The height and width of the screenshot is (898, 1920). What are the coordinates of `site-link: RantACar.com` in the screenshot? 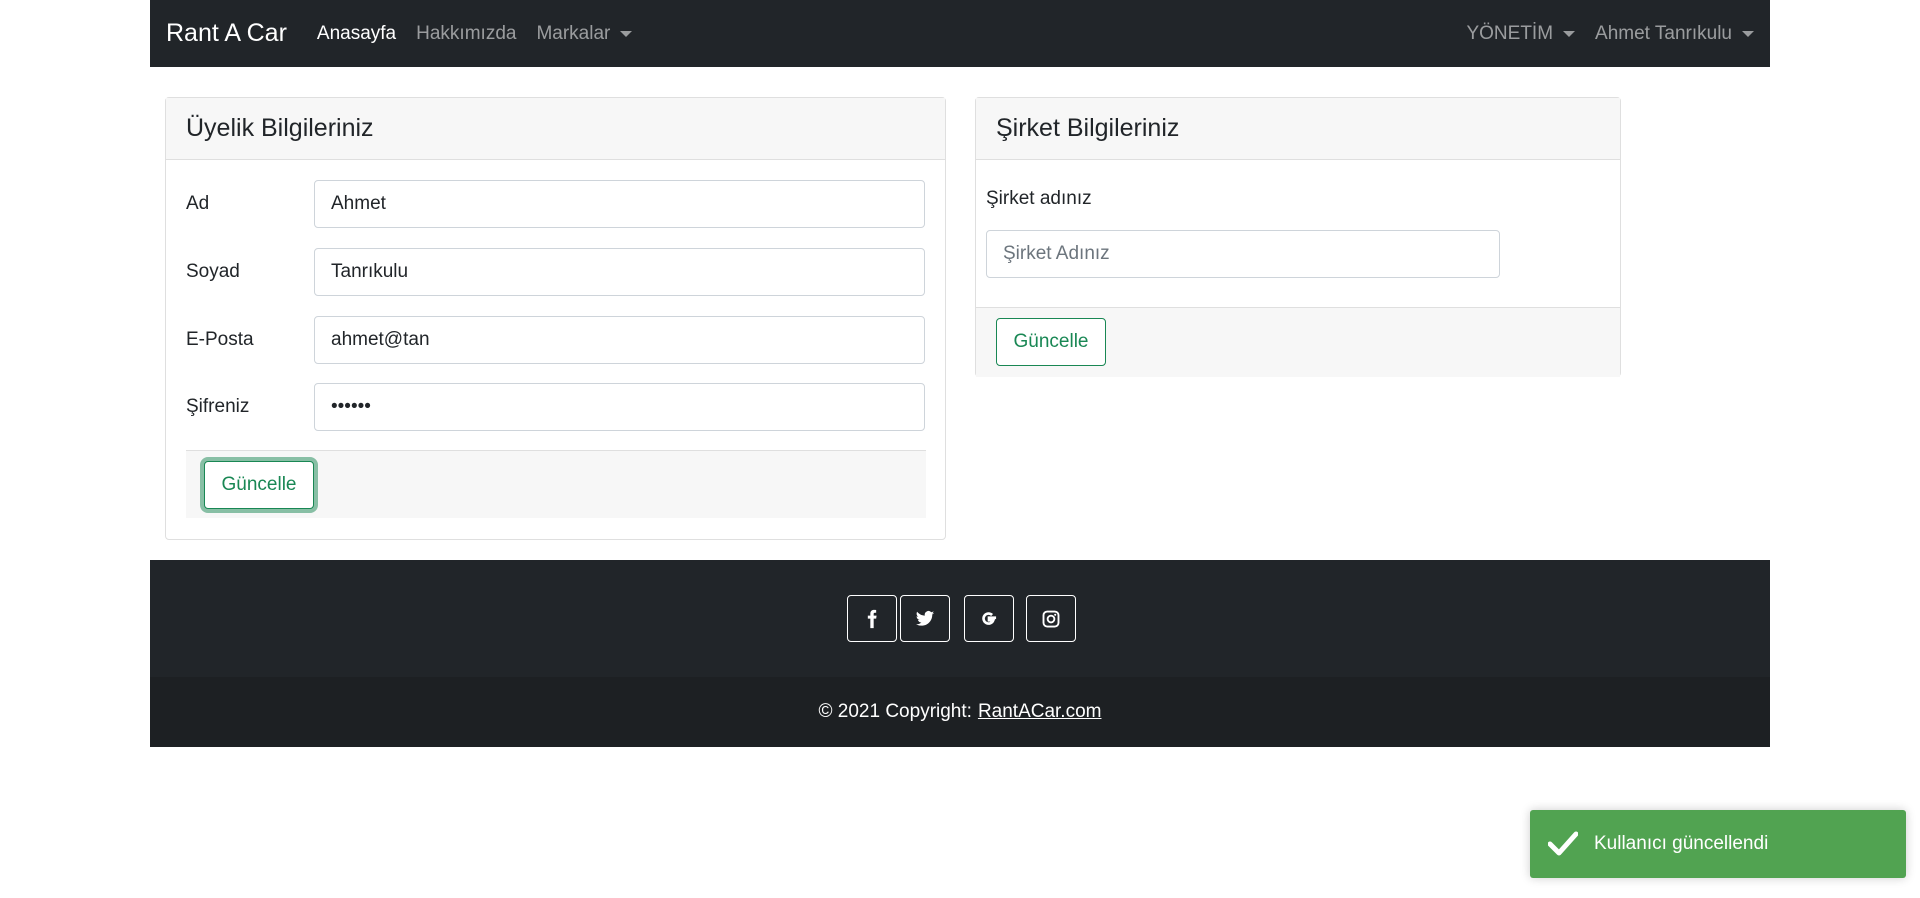 It's located at (1040, 712).